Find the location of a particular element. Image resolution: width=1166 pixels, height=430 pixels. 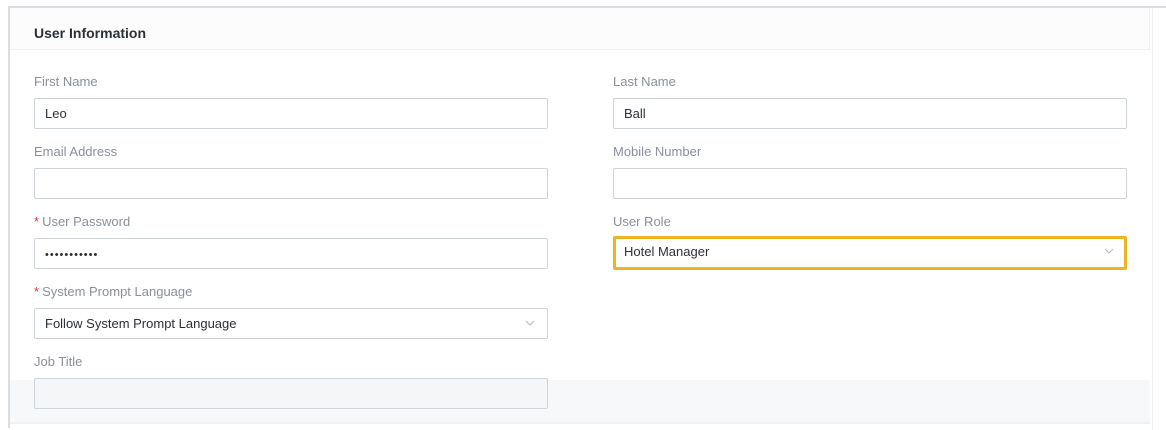

email-field is located at coordinates (291, 183).